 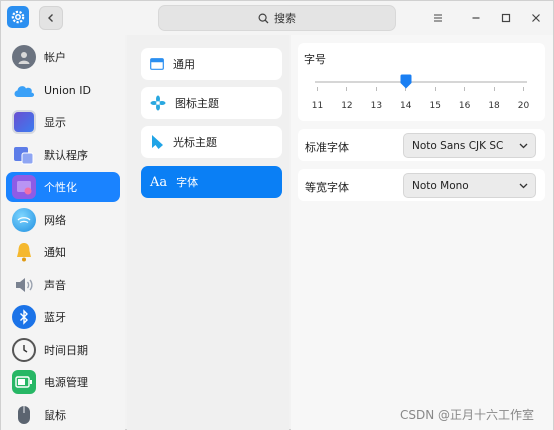 I want to click on subnav-item-icon-theme: 图标主题, so click(x=211, y=103).